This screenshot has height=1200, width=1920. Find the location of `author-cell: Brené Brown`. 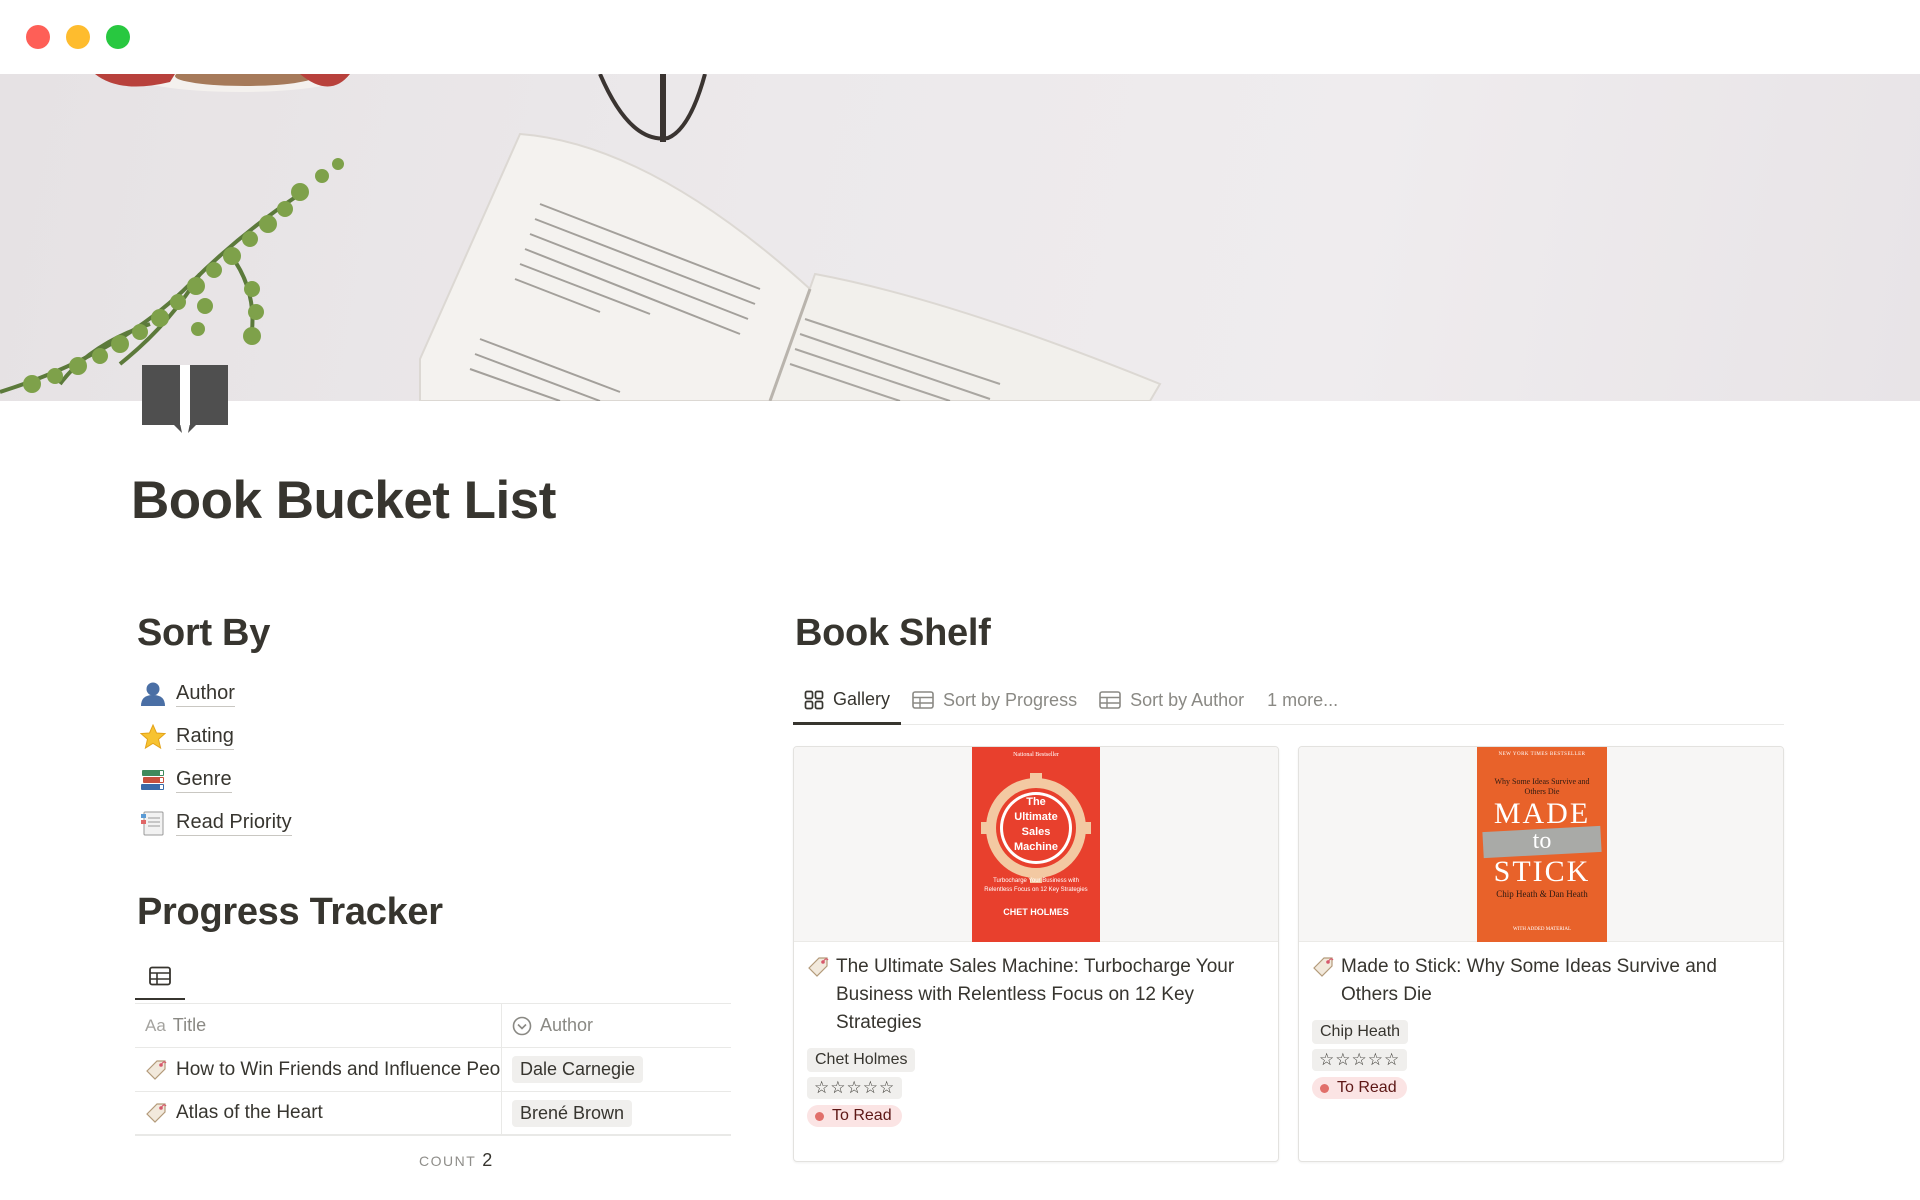

author-cell: Brené Brown is located at coordinates (616, 1113).